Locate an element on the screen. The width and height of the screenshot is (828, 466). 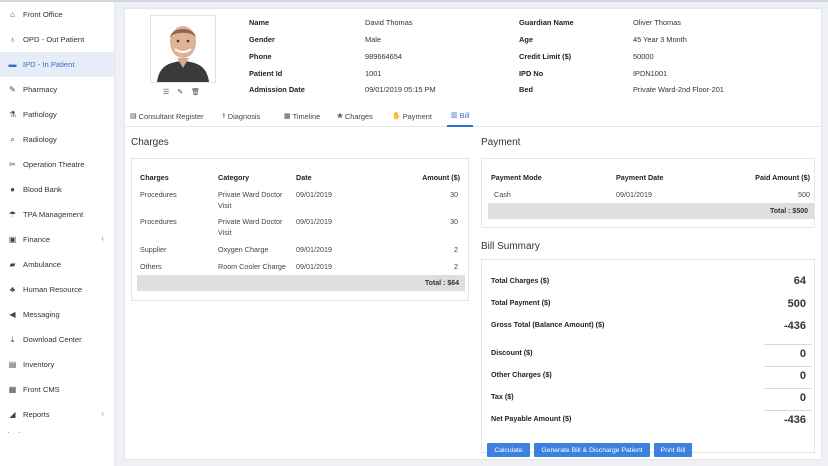
scissors-icon: ✂ is located at coordinates (12, 164).